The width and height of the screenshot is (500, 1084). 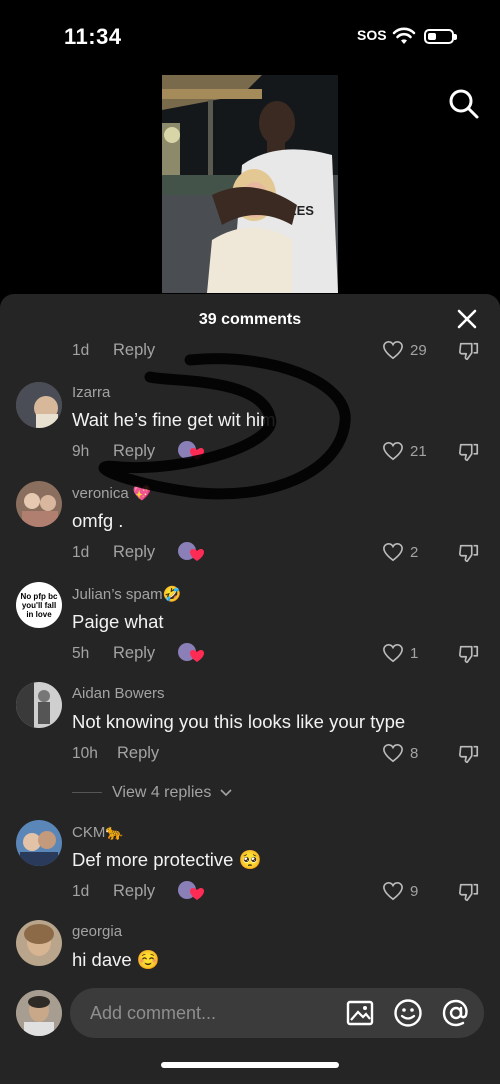 I want to click on comment-text: Paige what, so click(x=118, y=621).